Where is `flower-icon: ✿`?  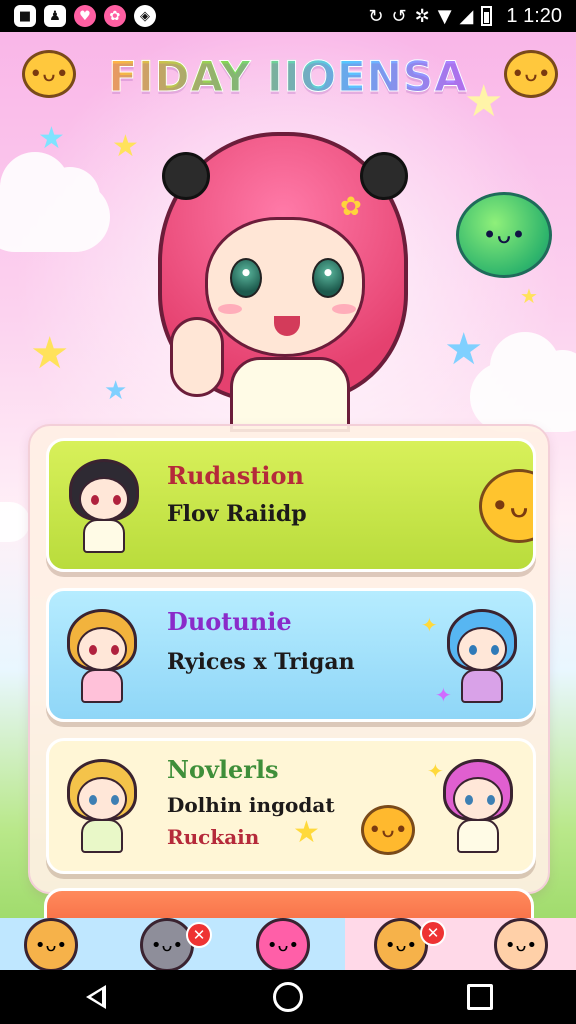 flower-icon: ✿ is located at coordinates (351, 207).